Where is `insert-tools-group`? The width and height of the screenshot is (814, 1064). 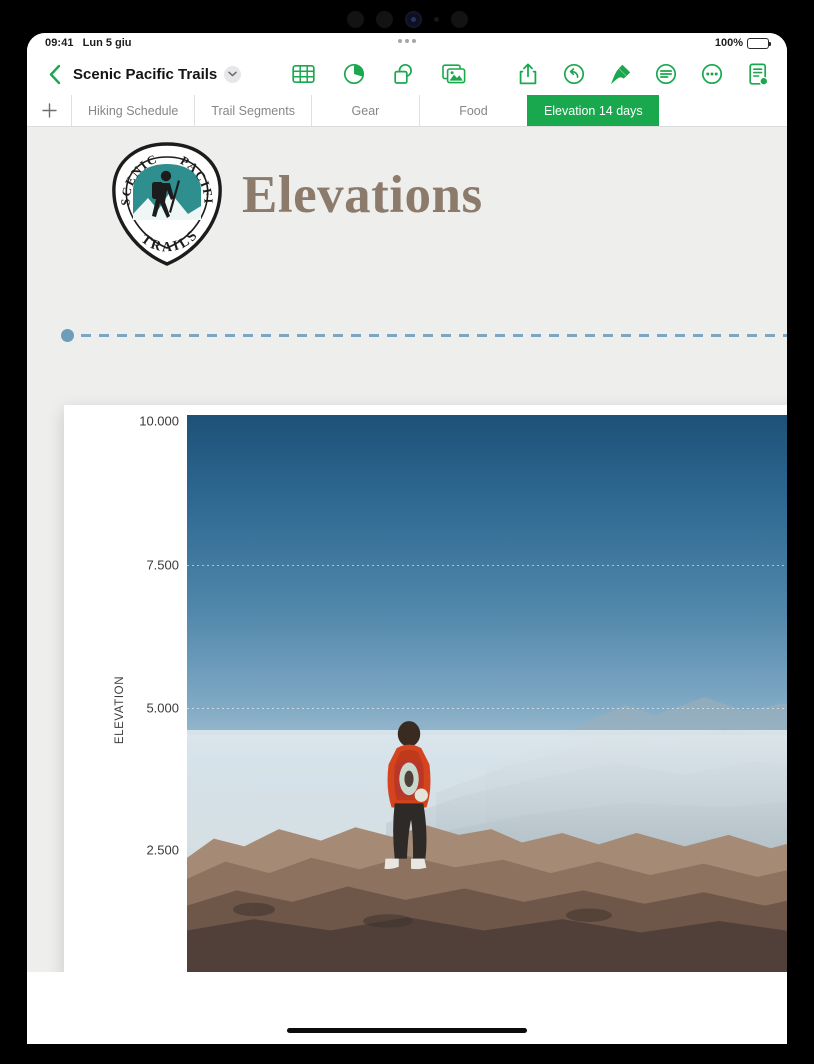
insert-tools-group is located at coordinates (378, 74).